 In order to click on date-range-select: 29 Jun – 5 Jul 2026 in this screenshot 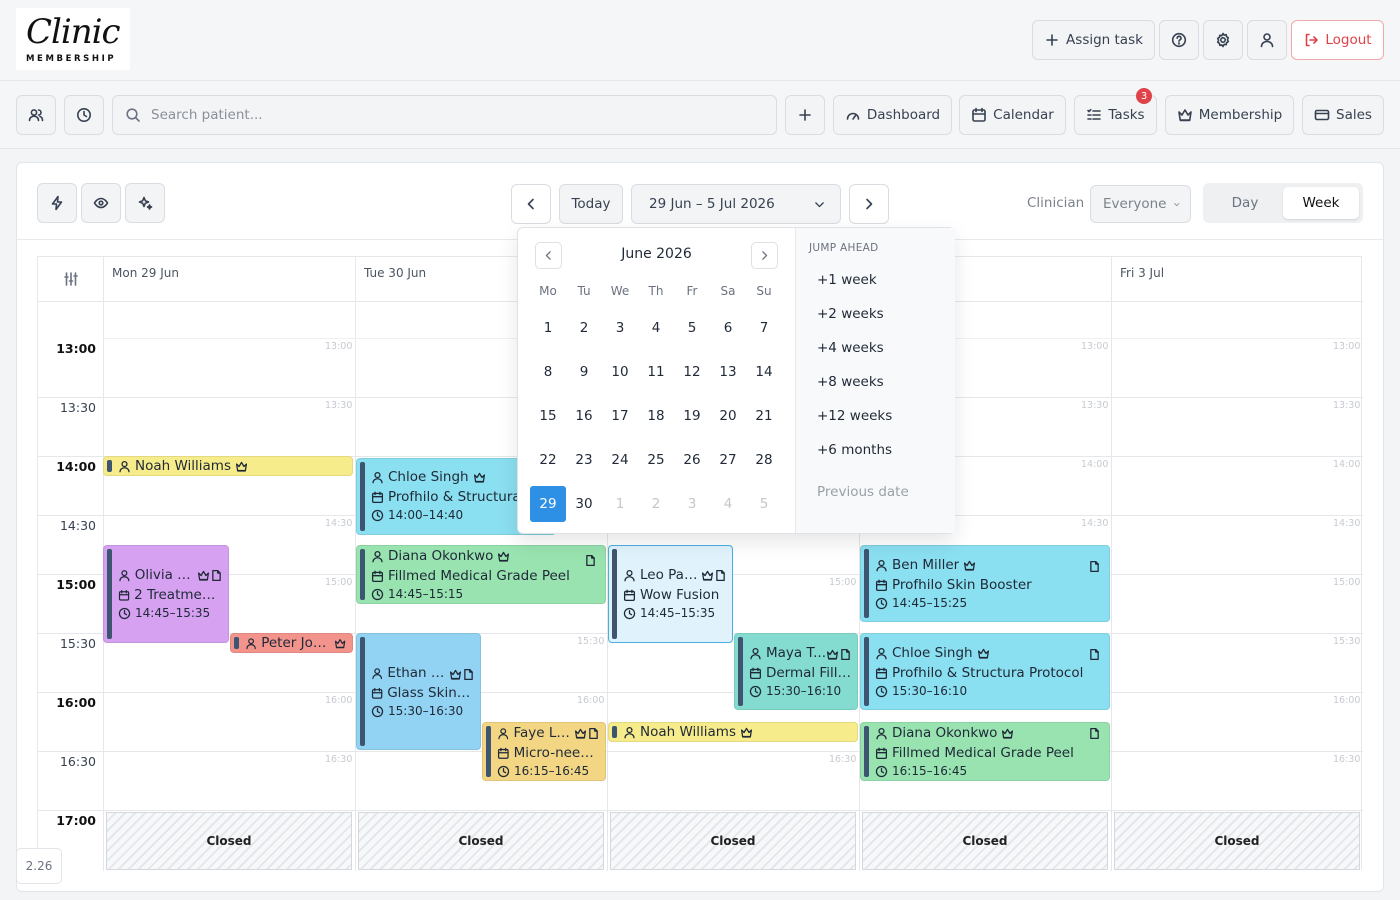, I will do `click(736, 204)`.